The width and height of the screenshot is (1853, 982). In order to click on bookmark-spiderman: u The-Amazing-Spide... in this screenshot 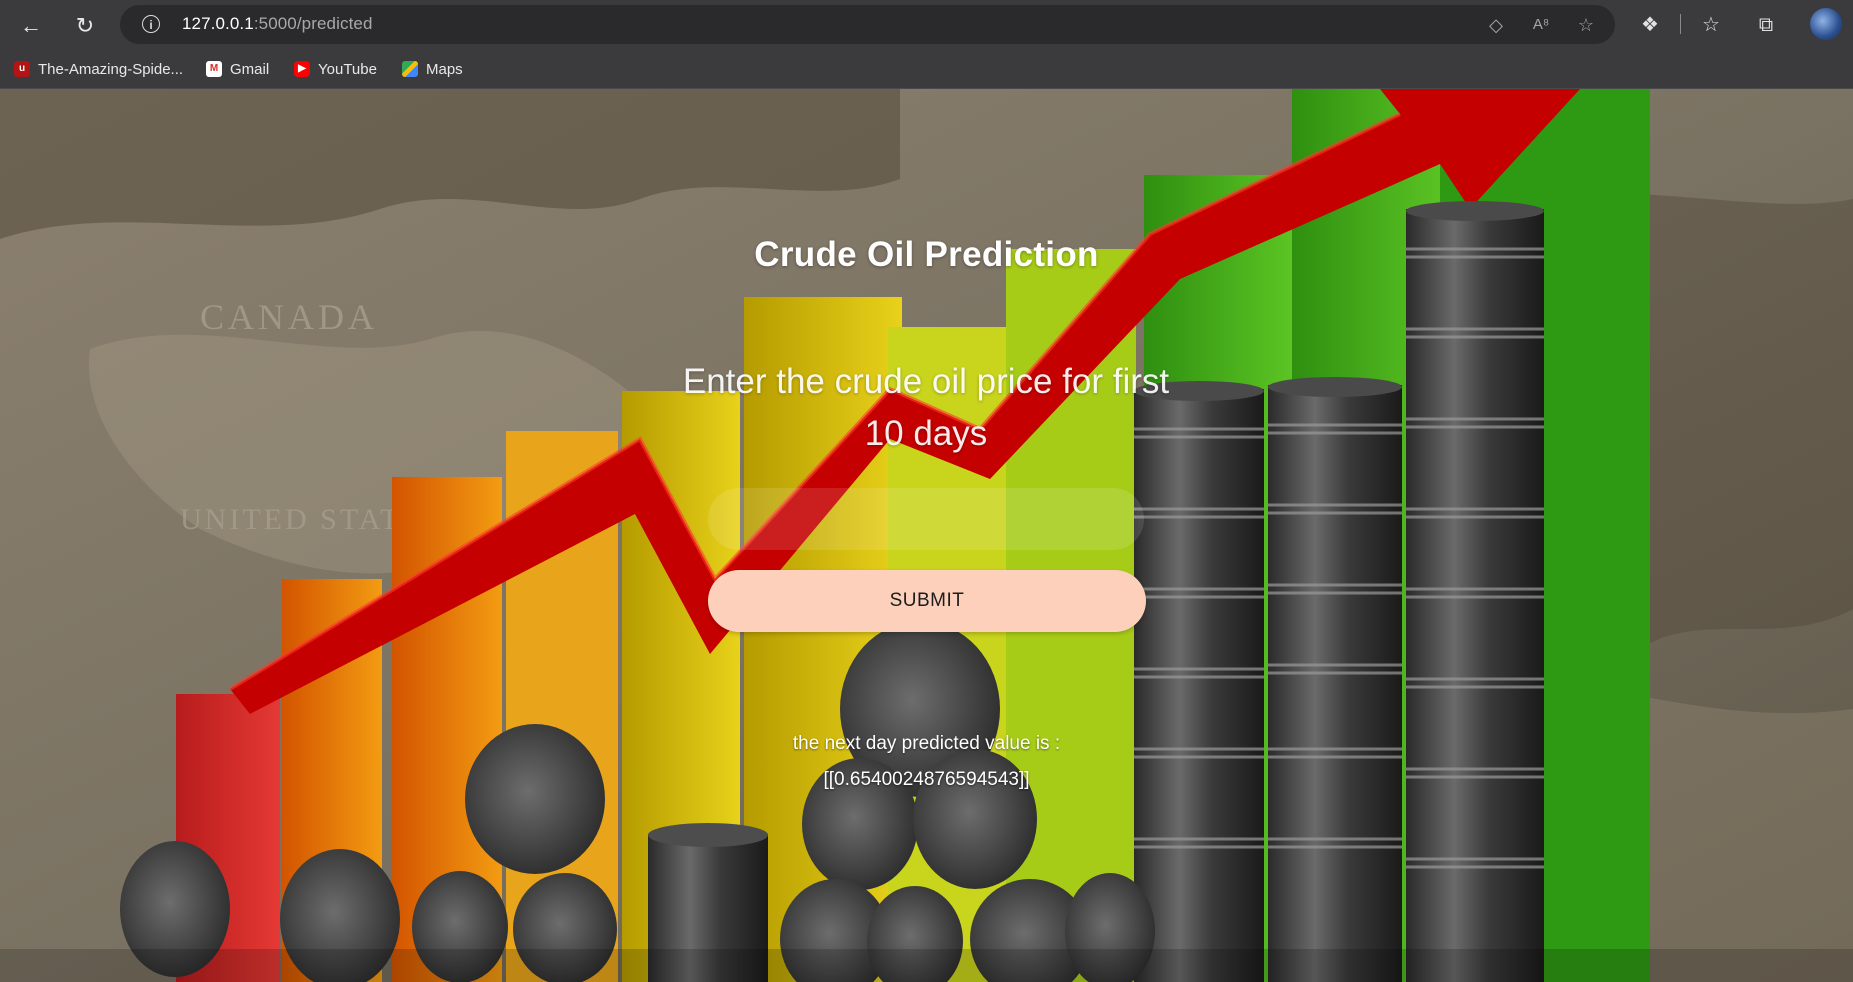, I will do `click(98, 69)`.